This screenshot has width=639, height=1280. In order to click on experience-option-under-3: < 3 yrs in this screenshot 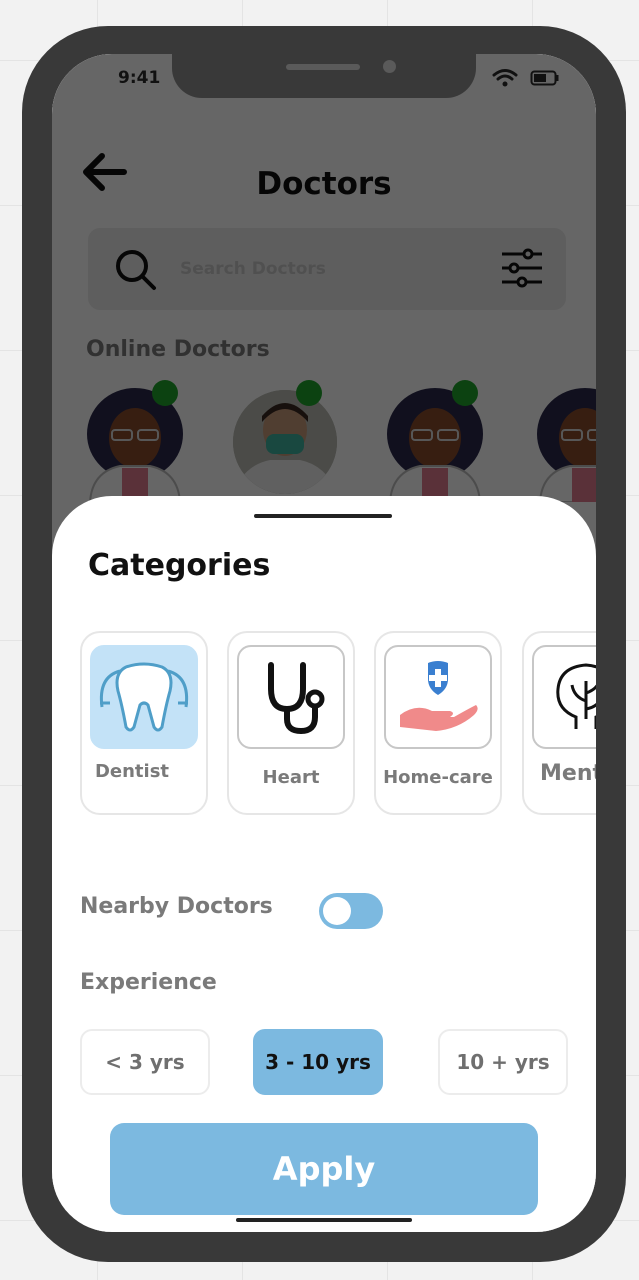, I will do `click(145, 1062)`.